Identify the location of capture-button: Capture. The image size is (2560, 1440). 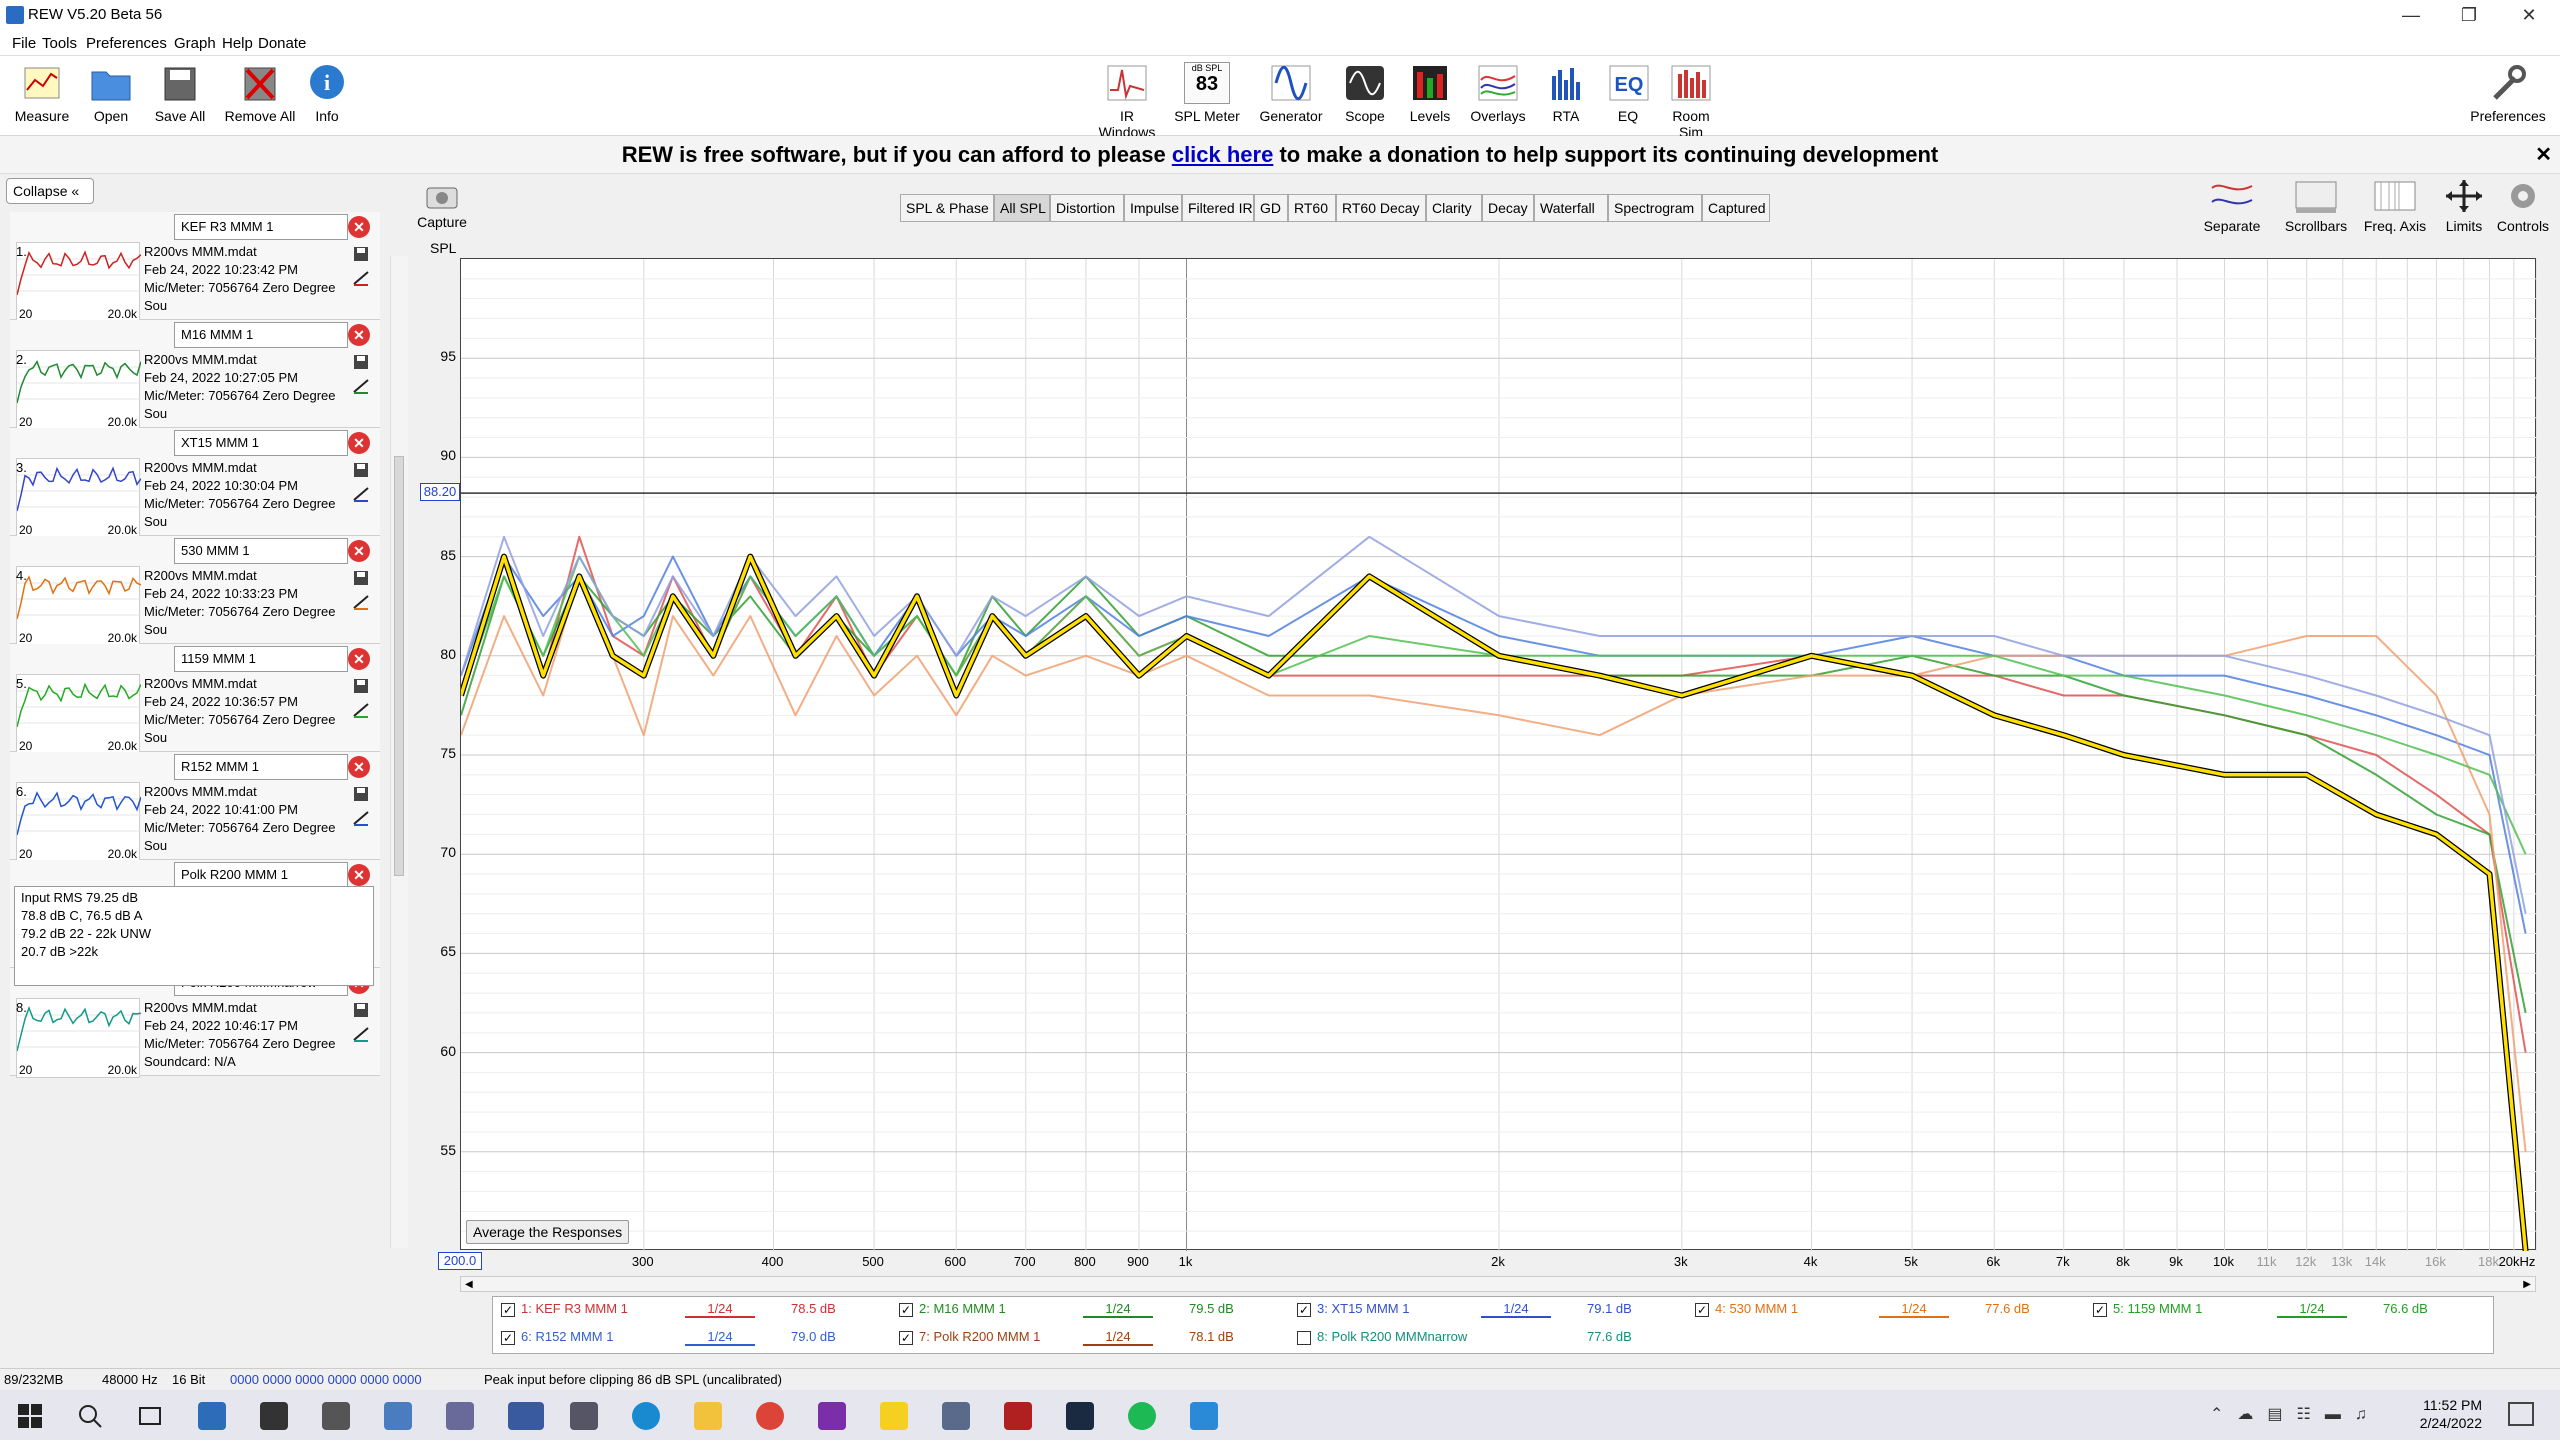
(442, 206).